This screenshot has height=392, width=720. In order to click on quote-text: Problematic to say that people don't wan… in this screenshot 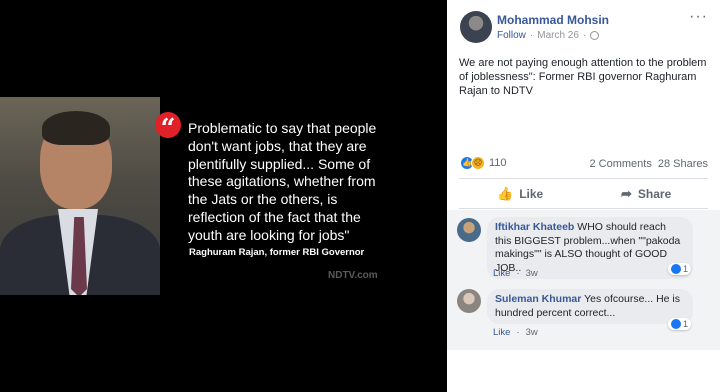, I will do `click(282, 181)`.